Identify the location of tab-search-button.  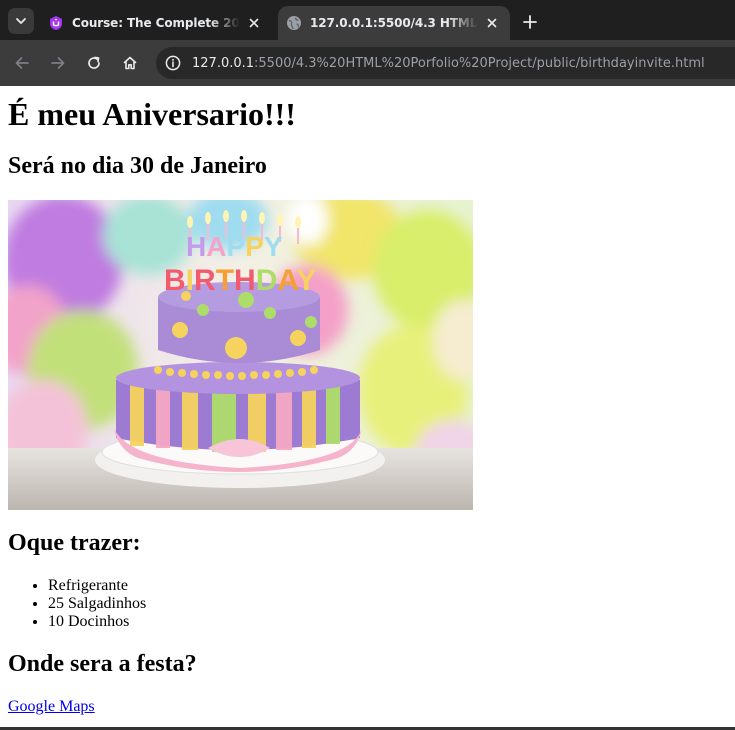
(21, 21).